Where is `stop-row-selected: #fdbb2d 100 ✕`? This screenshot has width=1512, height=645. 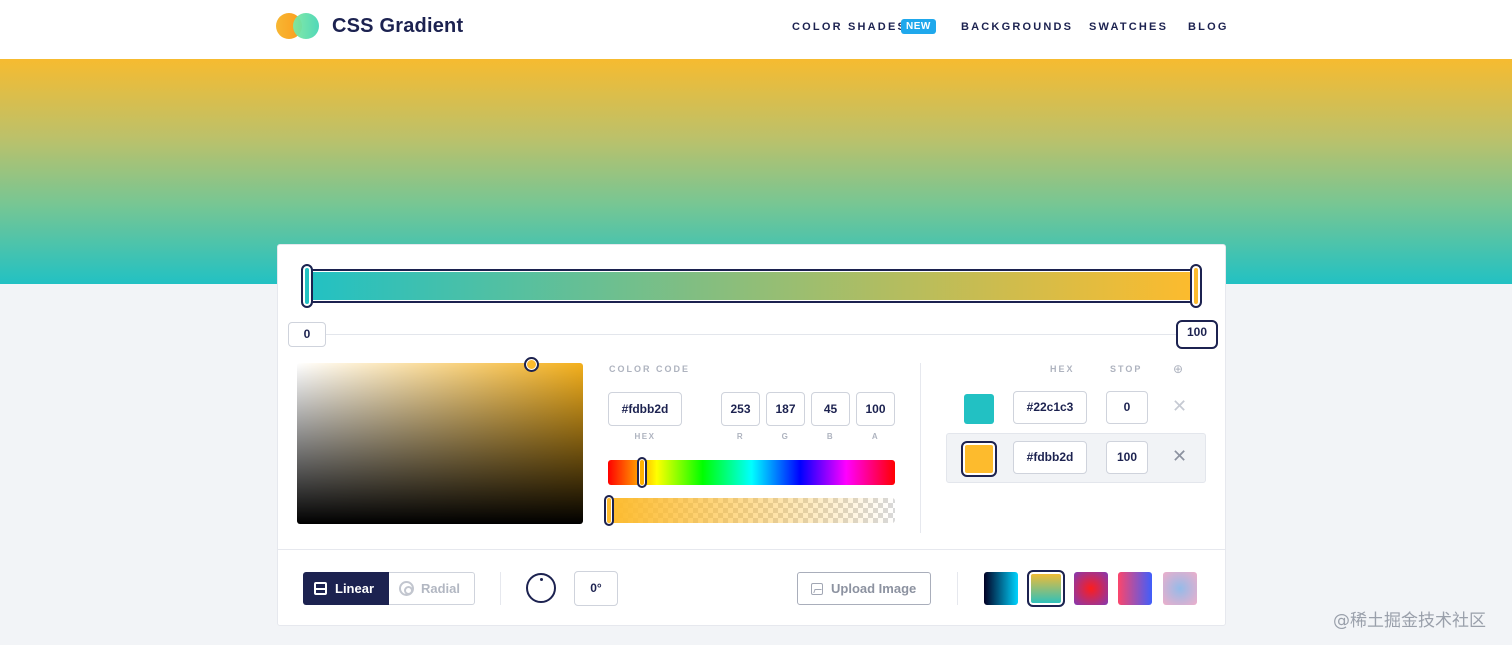 stop-row-selected: #fdbb2d 100 ✕ is located at coordinates (1076, 458).